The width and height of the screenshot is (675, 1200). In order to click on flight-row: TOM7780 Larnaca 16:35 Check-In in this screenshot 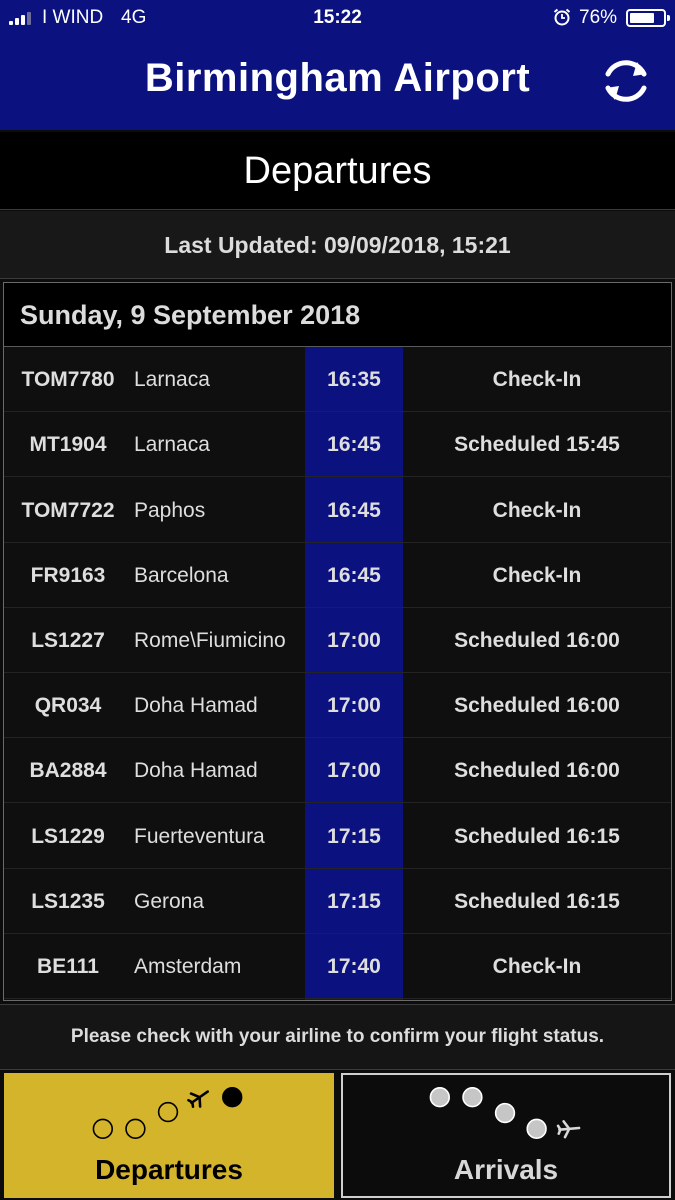, I will do `click(337, 380)`.